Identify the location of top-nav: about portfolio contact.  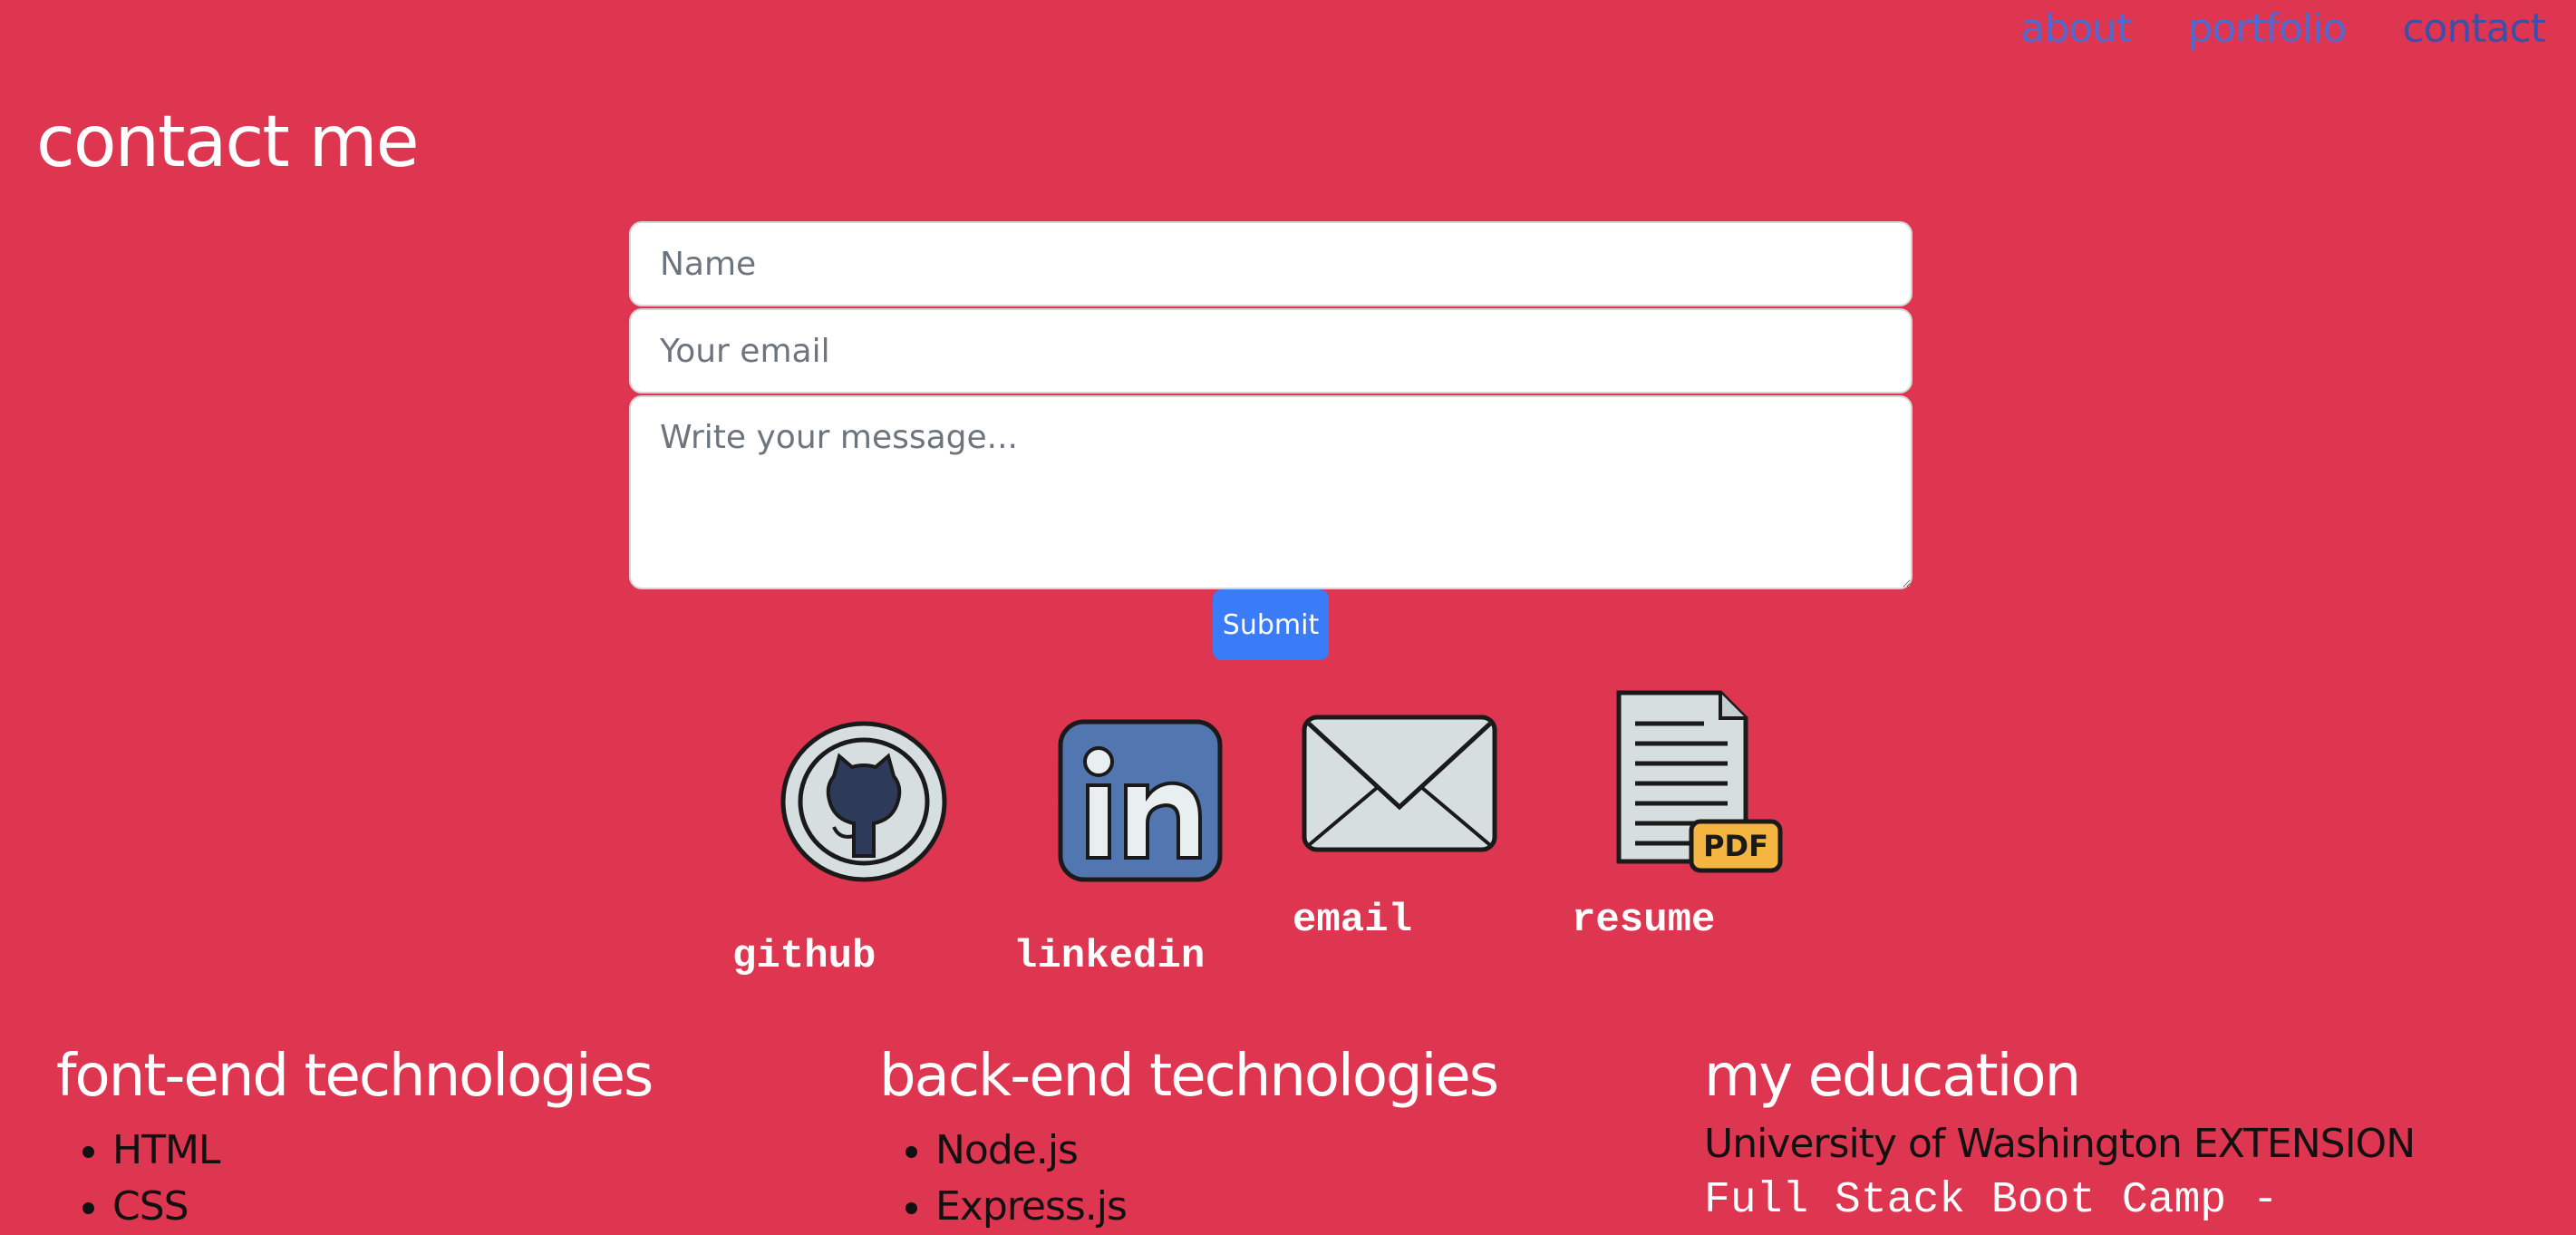
(2283, 28).